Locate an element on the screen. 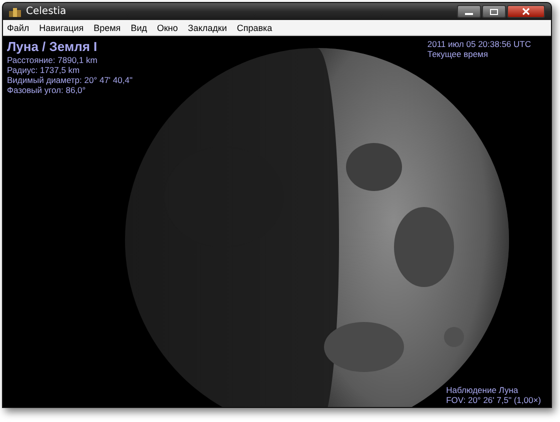 The height and width of the screenshot is (422, 560). menu-item: Файл is located at coordinates (18, 27).